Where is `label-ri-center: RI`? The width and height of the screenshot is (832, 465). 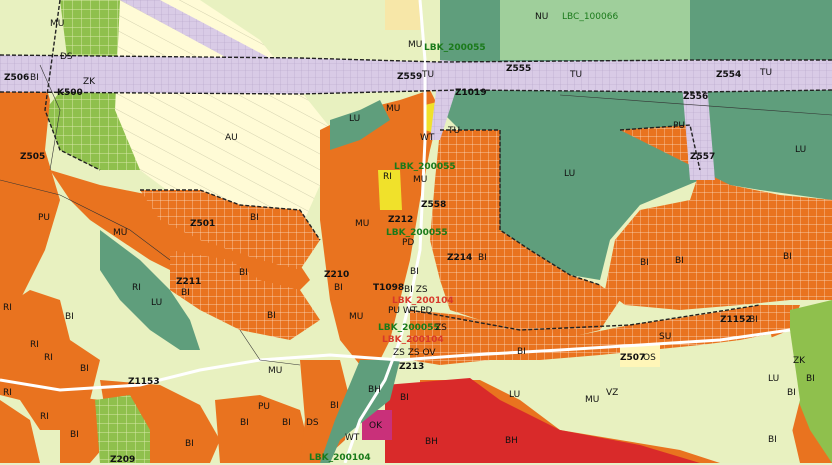
label-ri-center: RI is located at coordinates (387, 177).